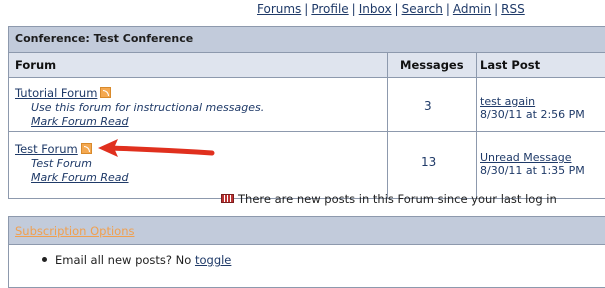 The image size is (605, 288). Describe the element at coordinates (429, 162) in the screenshot. I see `message-count: 13` at that location.